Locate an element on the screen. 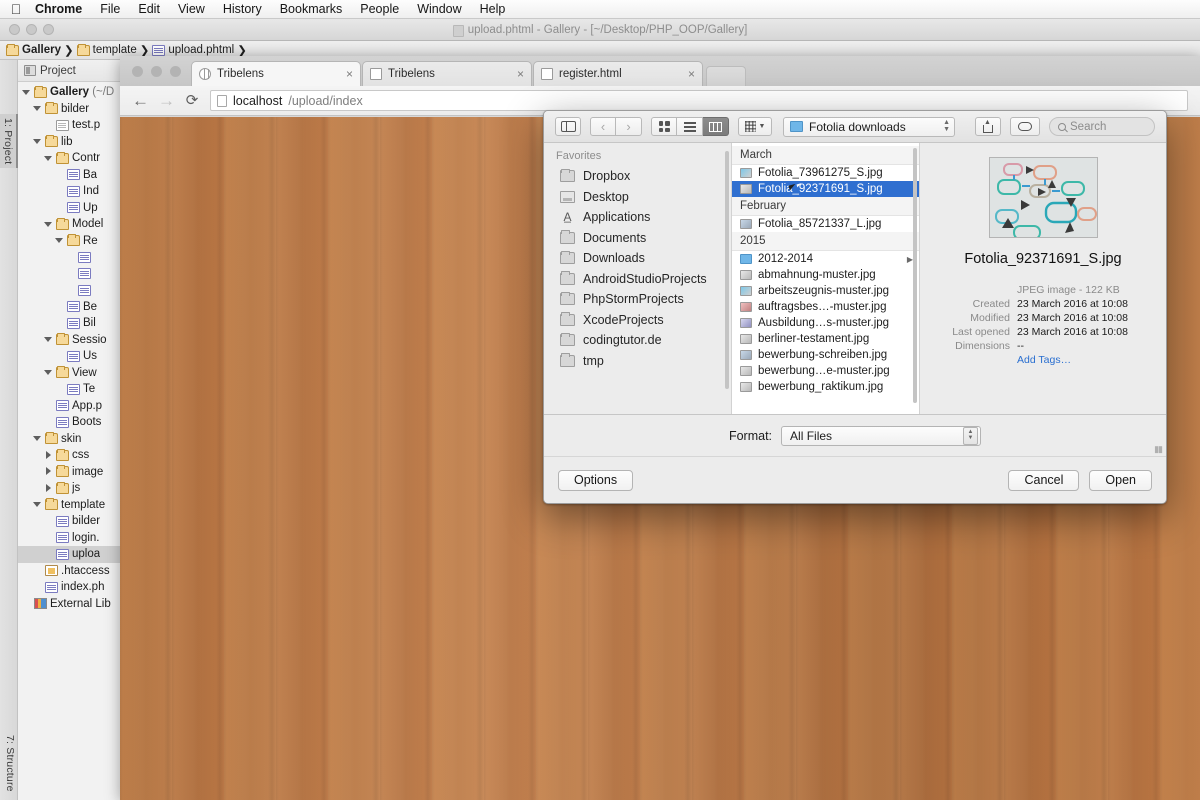 The width and height of the screenshot is (1200, 800). format-label: Format: is located at coordinates (750, 435).